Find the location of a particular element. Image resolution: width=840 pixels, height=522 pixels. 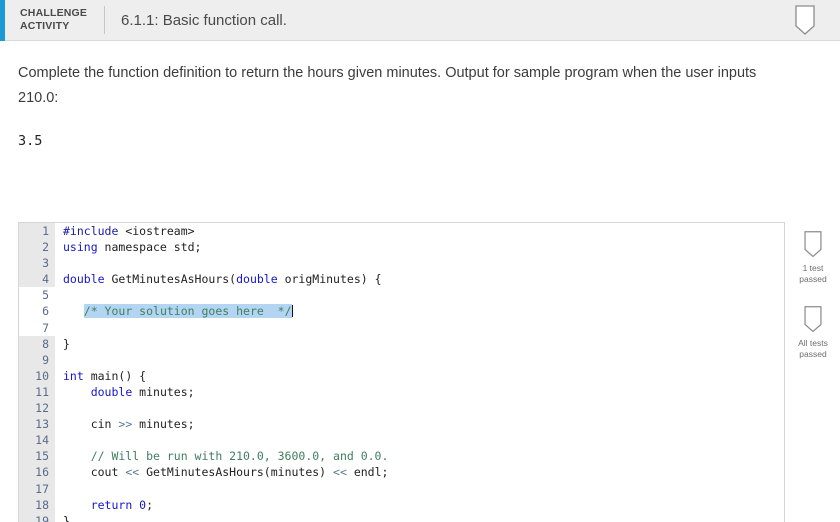

line-number: 15 is located at coordinates (42, 456).